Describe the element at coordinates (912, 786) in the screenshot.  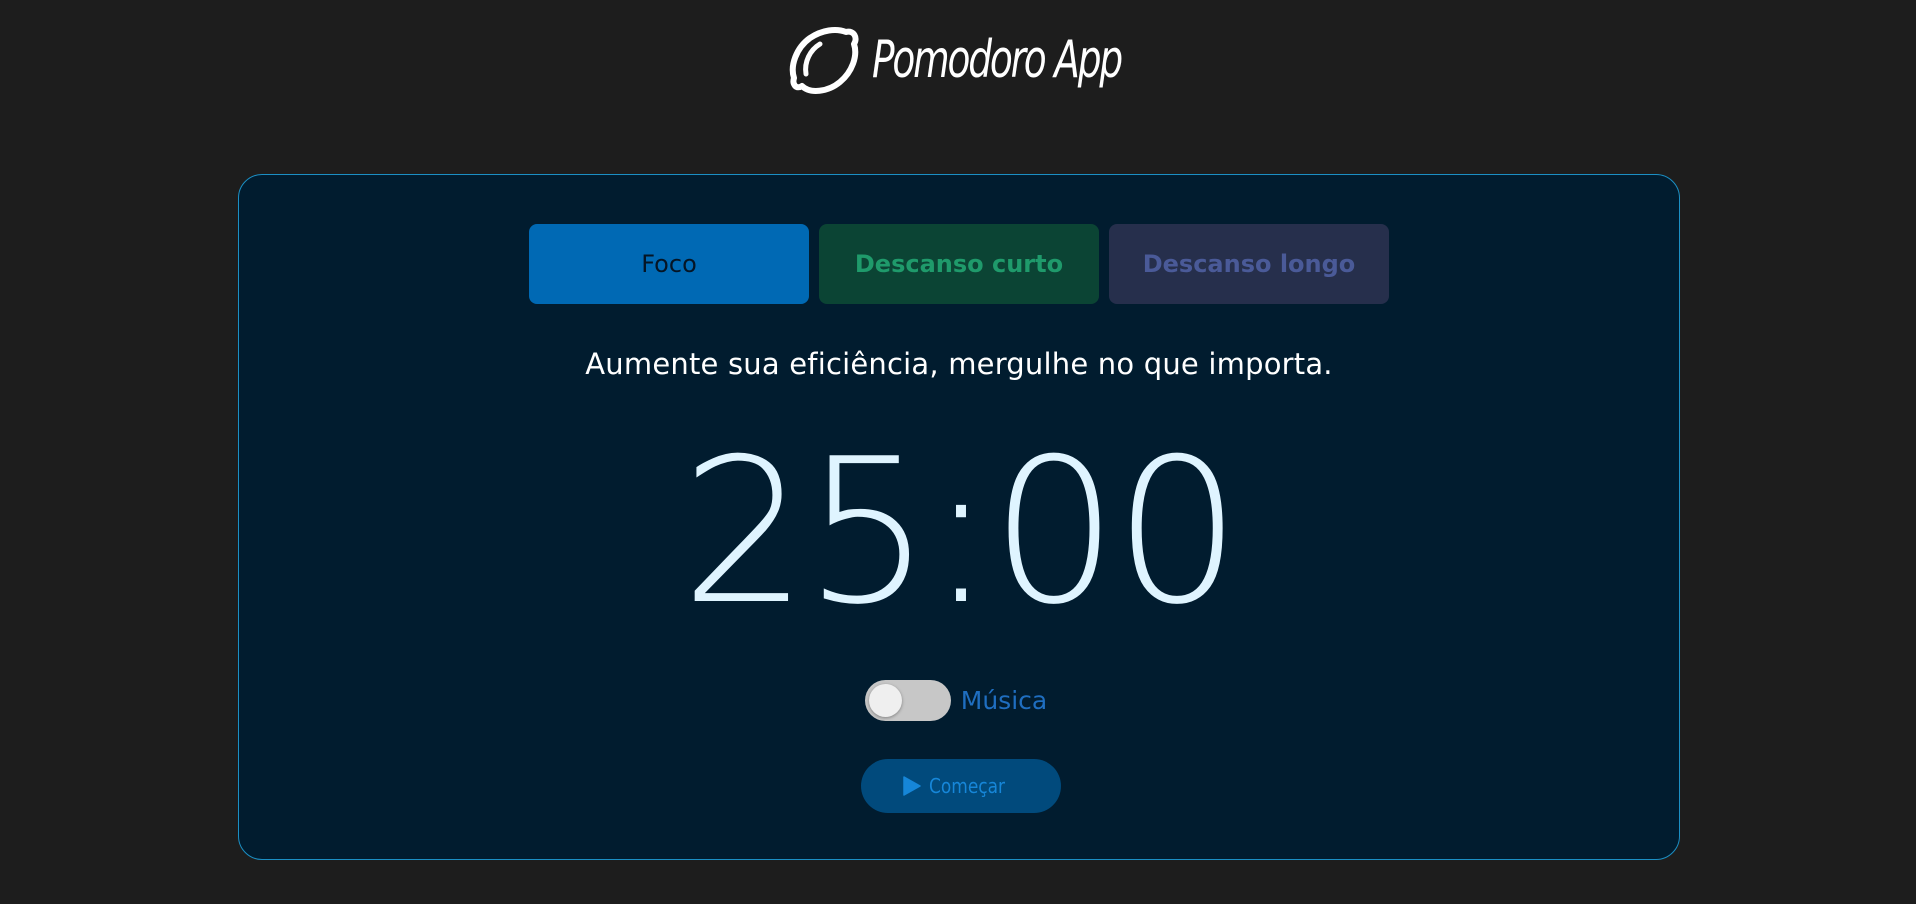
I see `play-icon` at that location.